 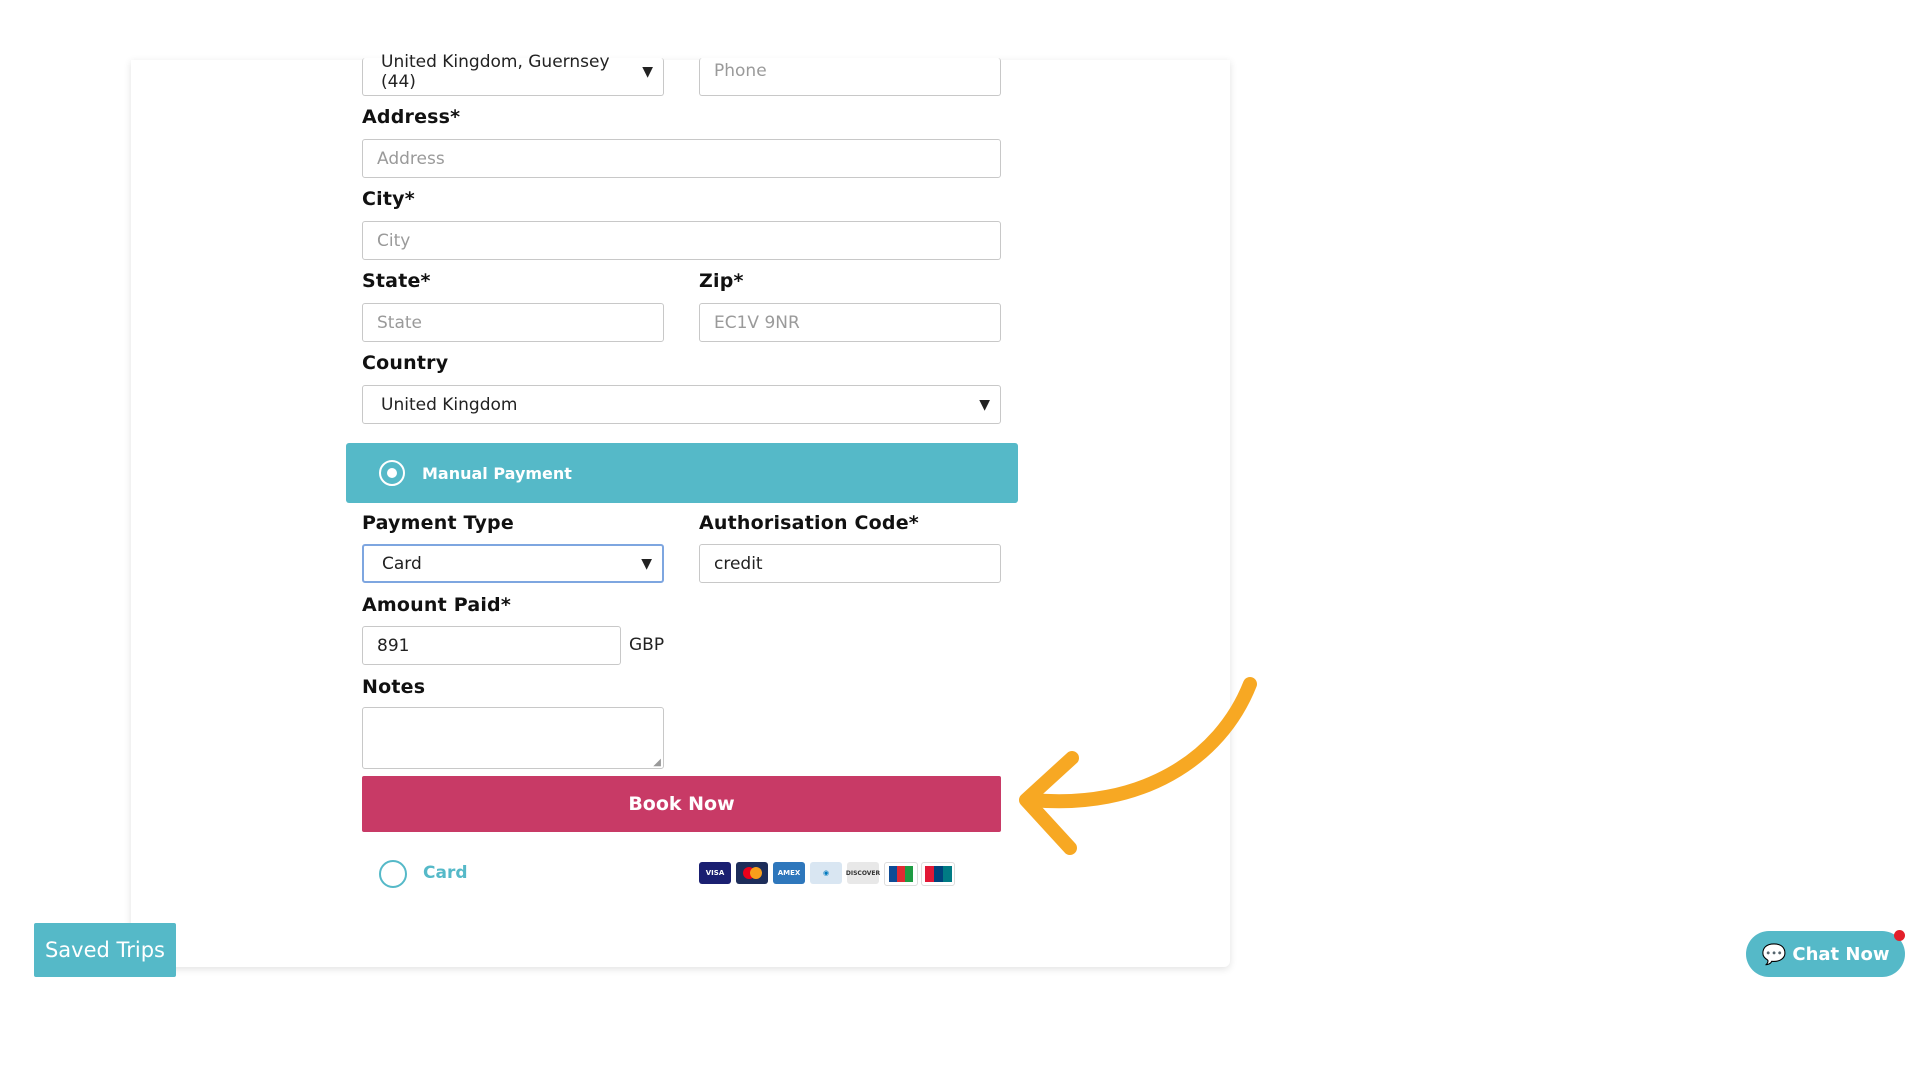 I want to click on zip-input: EC1V 9NR, so click(x=850, y=322).